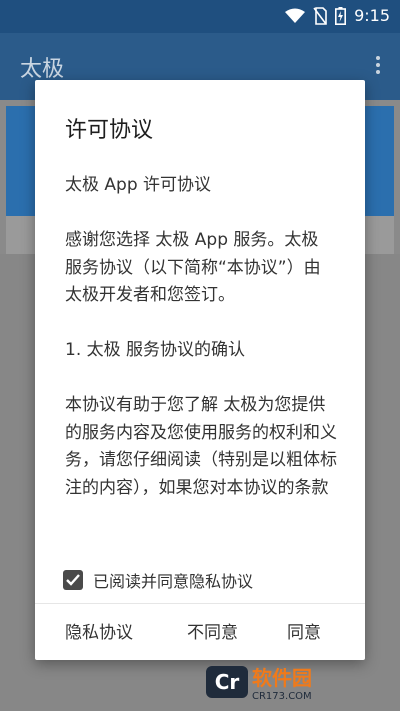 This screenshot has height=711, width=400. I want to click on consent-row: 已阅读并同意隐私协议, so click(158, 580).